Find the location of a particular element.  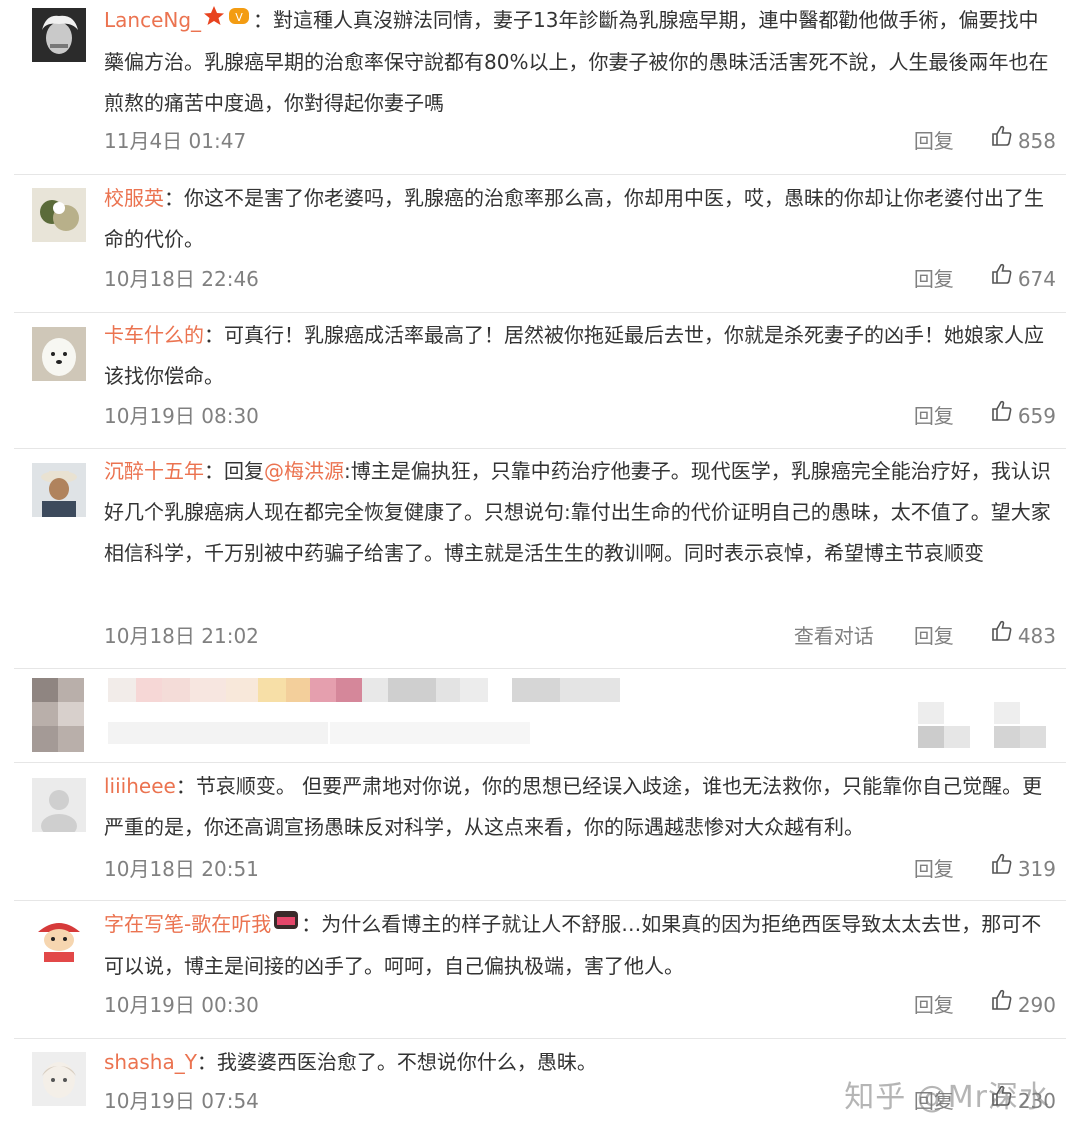

comment-meta: 10月19日 00:30 回复 290 is located at coordinates (580, 1005).